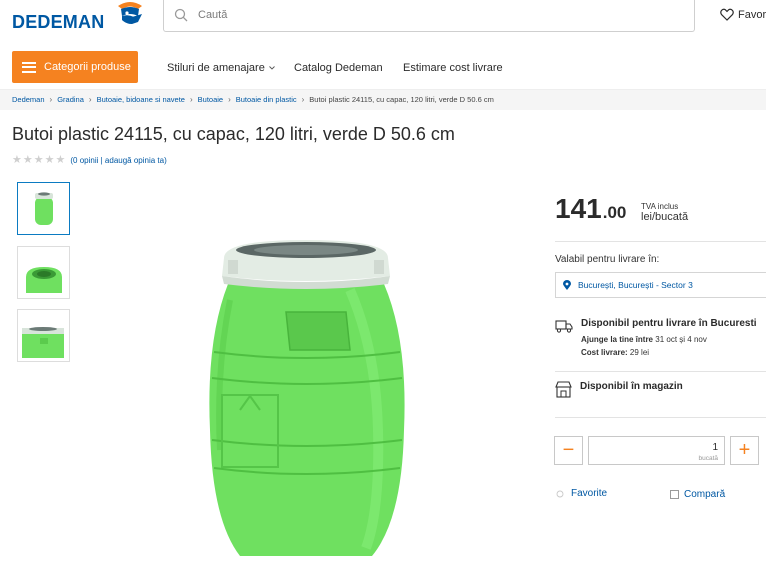  Describe the element at coordinates (210, 99) in the screenshot. I see `breadcrumb-item: Butoaie` at that location.